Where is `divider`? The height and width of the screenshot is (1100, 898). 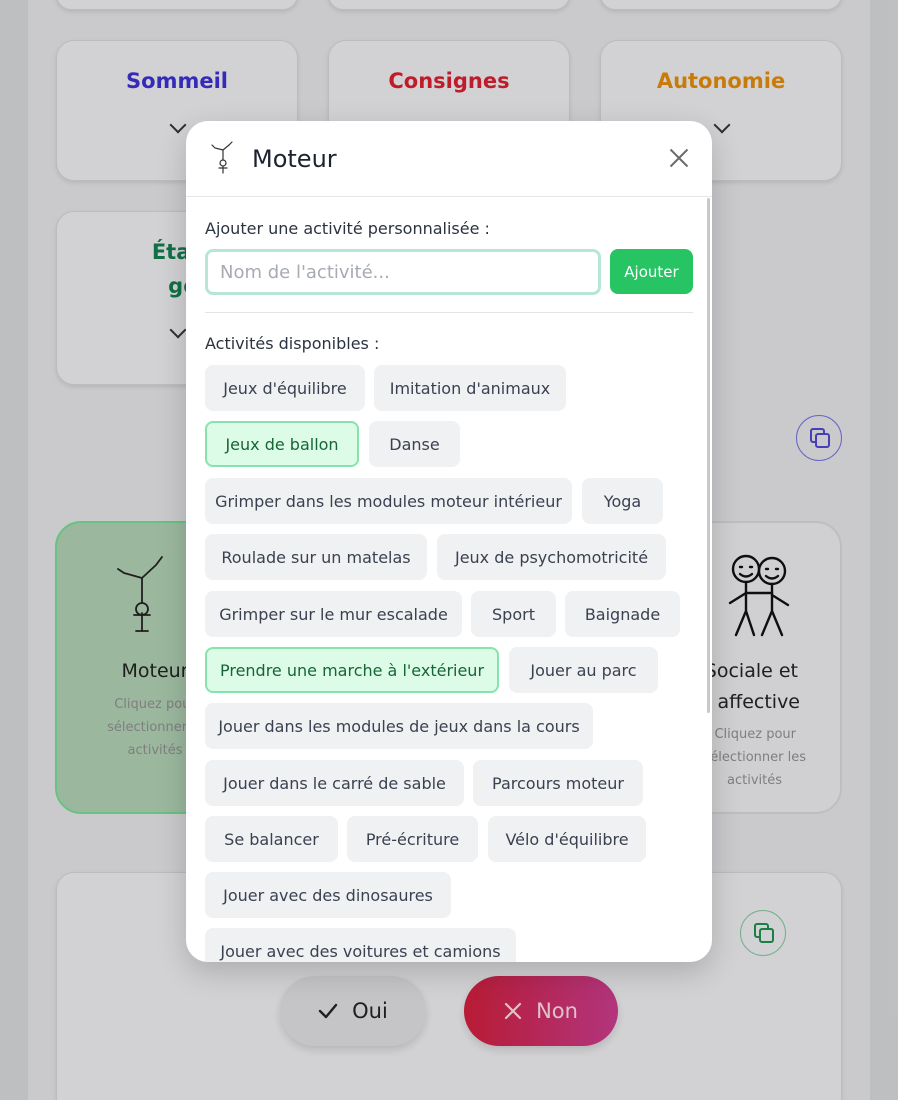
divider is located at coordinates (449, 312).